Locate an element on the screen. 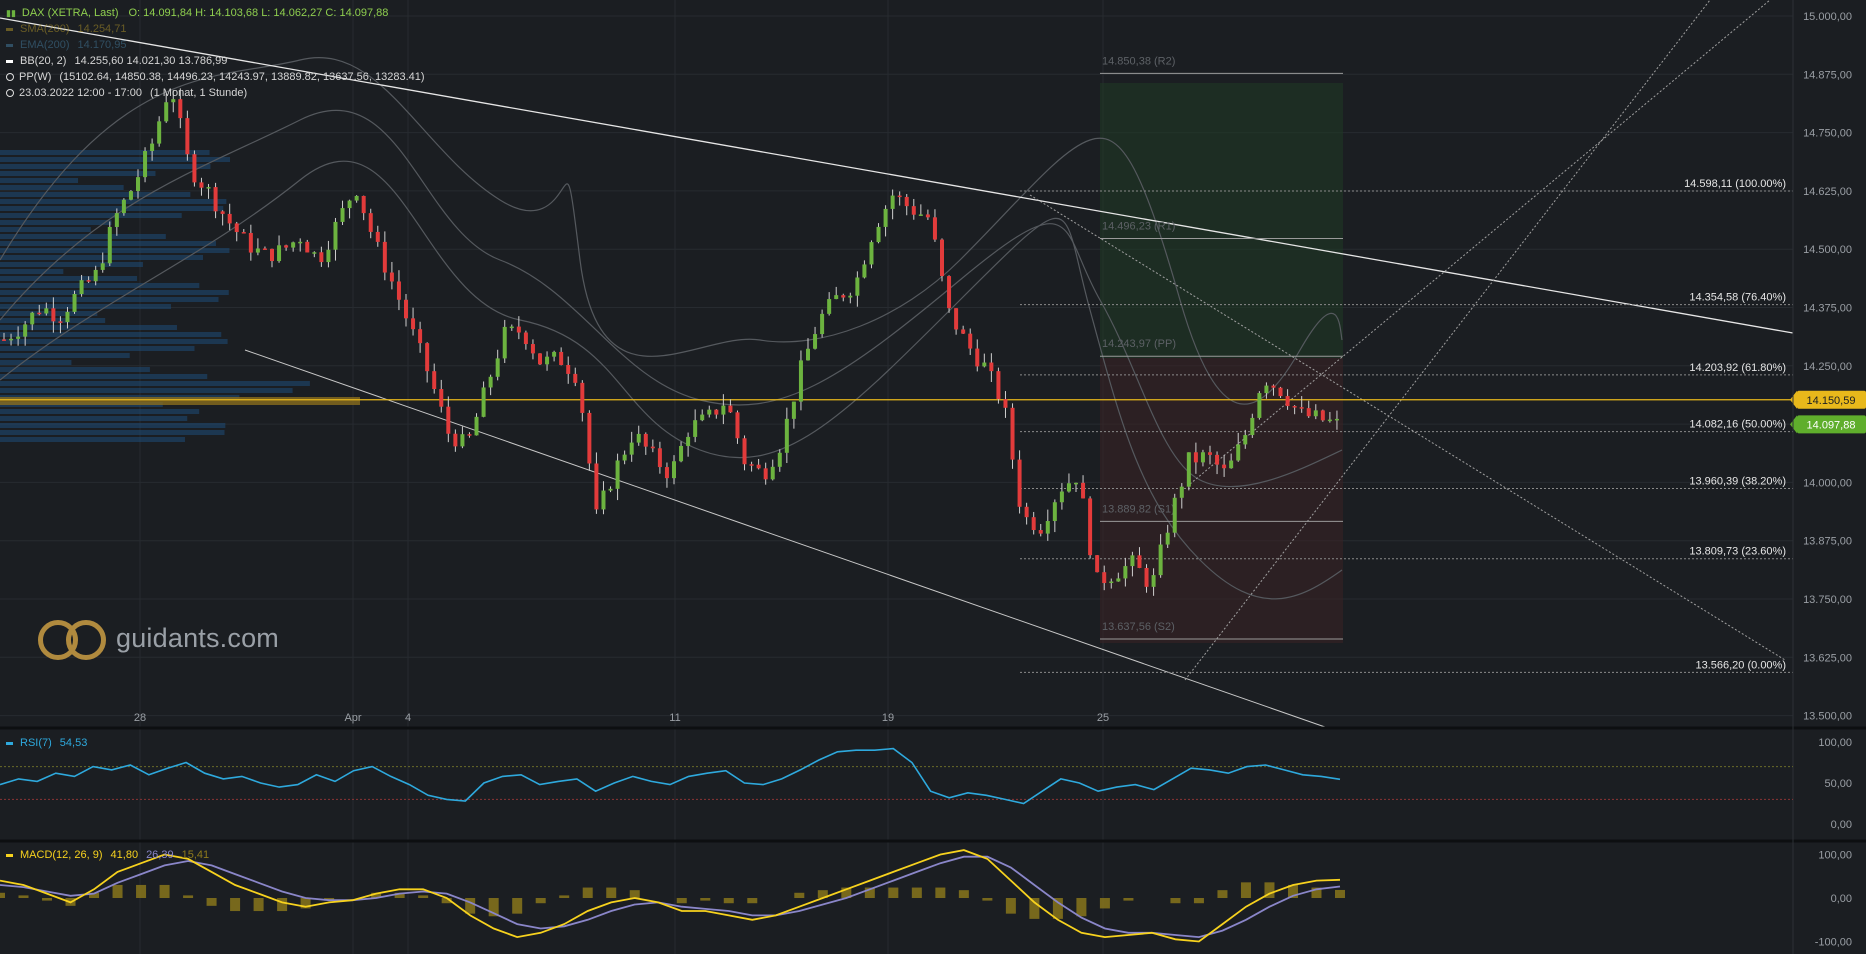 The image size is (1866, 954). x-axis-label: 28 is located at coordinates (140, 718).